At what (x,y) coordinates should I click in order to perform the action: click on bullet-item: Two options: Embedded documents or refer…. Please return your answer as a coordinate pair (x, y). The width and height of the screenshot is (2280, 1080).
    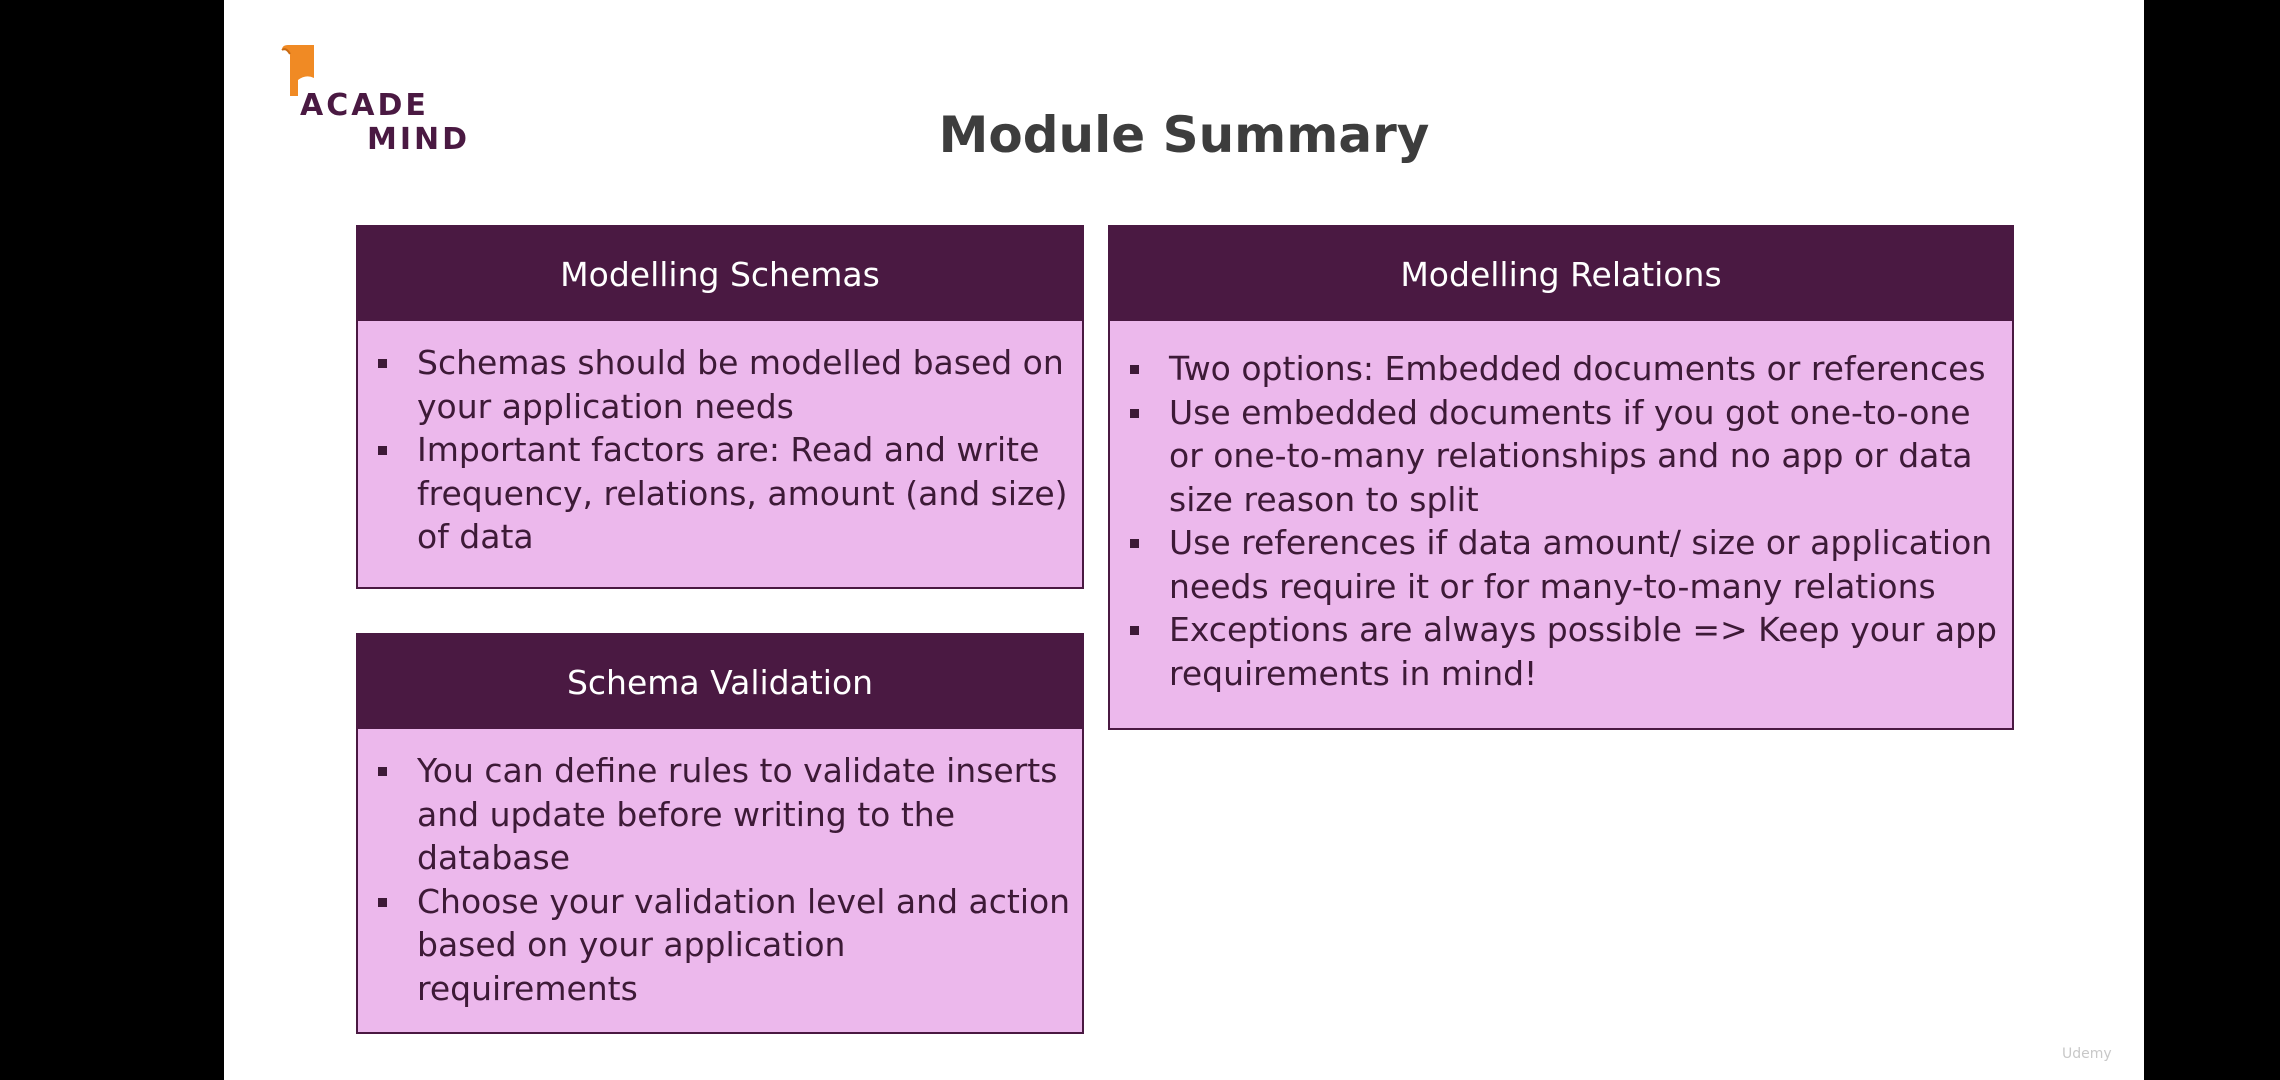
    Looking at the image, I should click on (1566, 369).